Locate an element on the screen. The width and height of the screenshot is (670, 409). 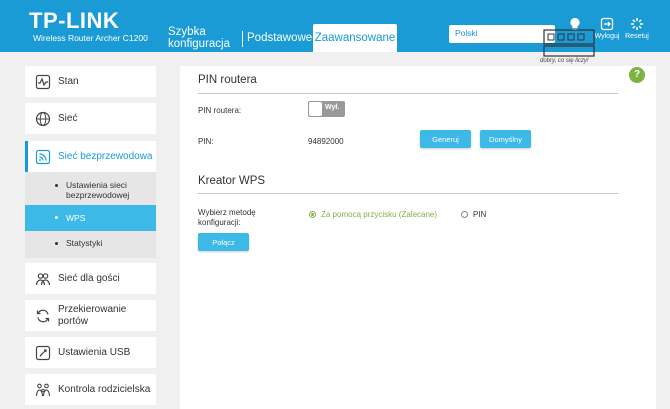
help-icon: ? is located at coordinates (637, 75).